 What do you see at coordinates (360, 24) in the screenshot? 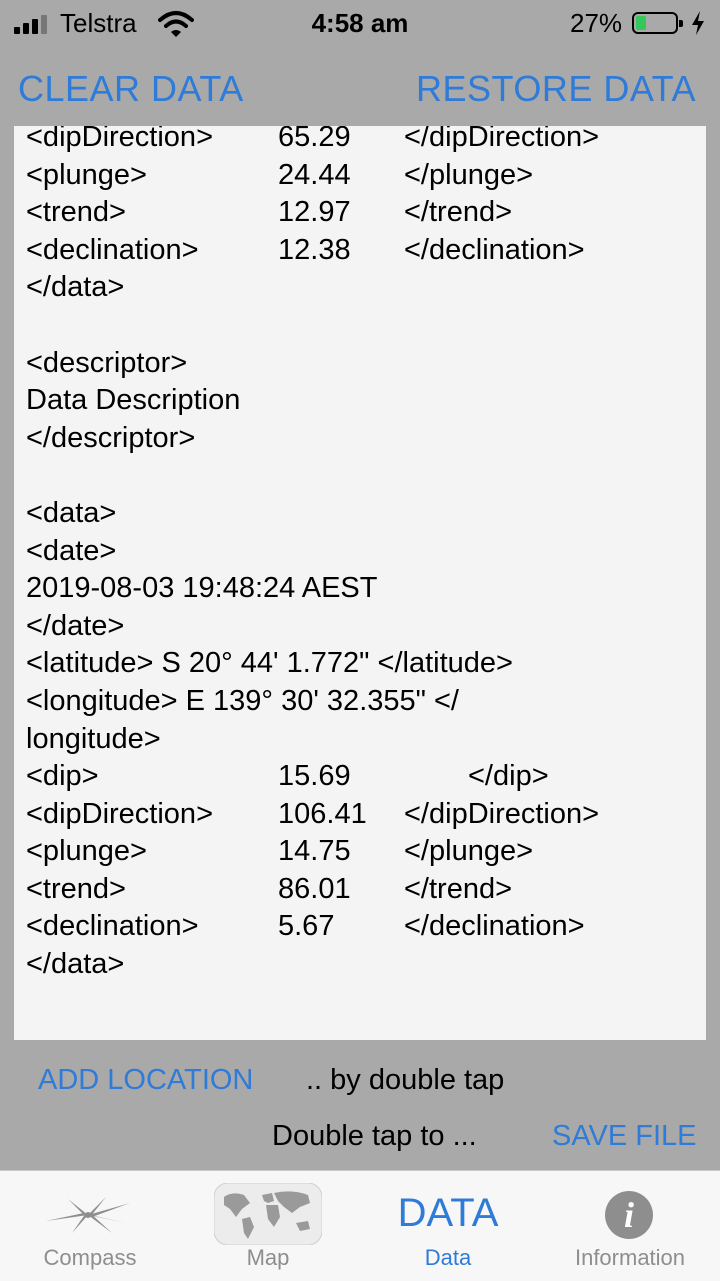
I see `status-bar: Telstra 4:58 am 27%` at bounding box center [360, 24].